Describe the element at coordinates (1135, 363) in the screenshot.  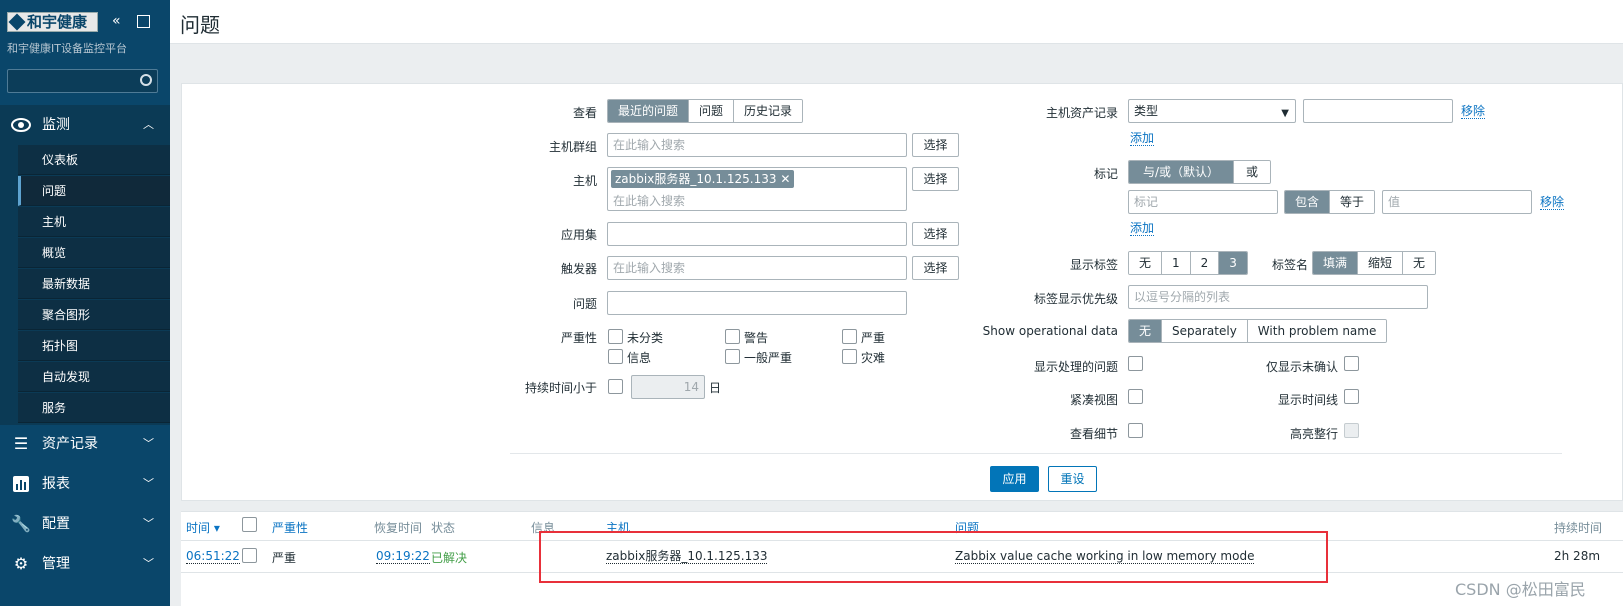
I see `show-suppressed-checkbox` at that location.